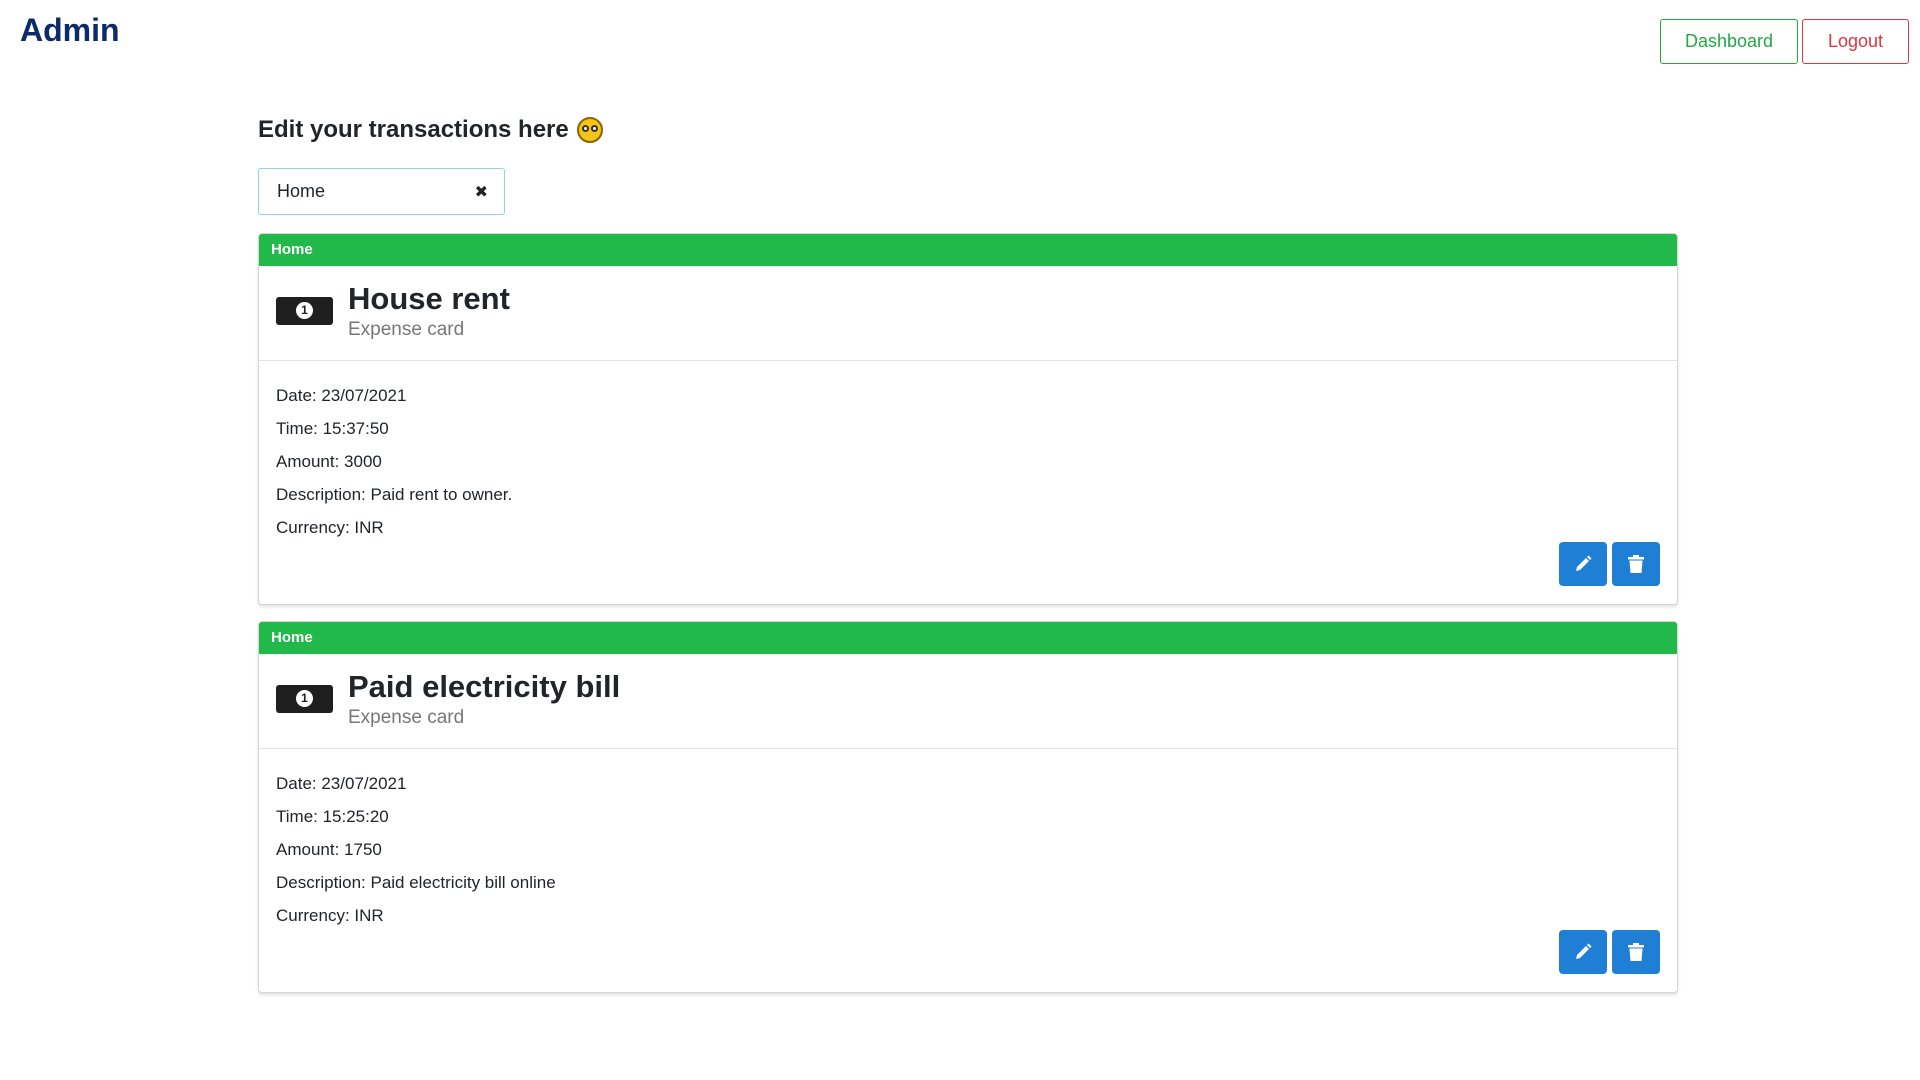 This screenshot has height=1080, width=1920. I want to click on transaction-description: Description: Paid rent to owner., so click(394, 494).